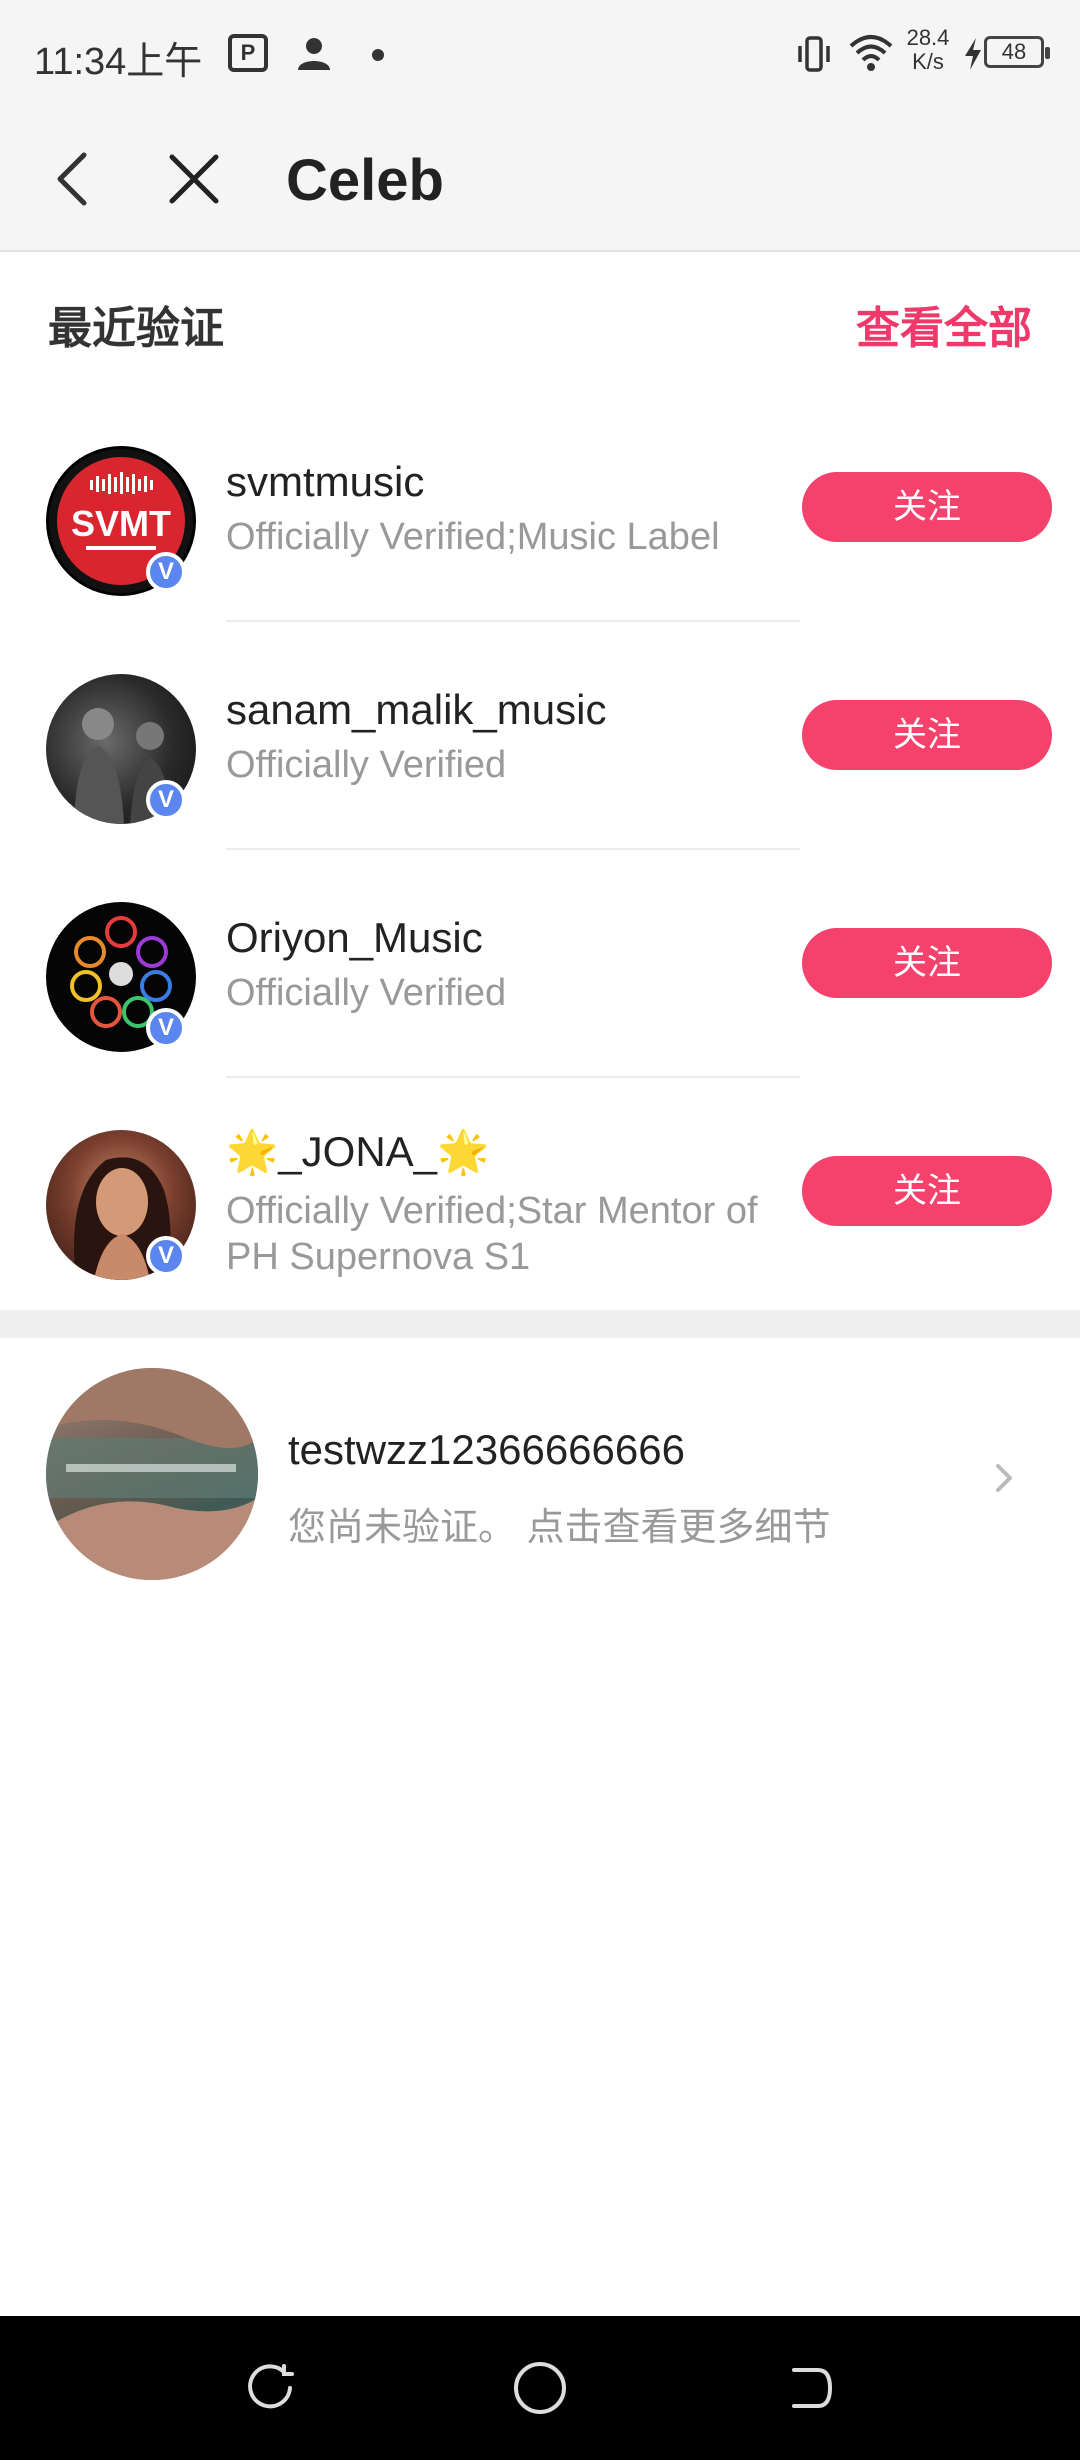 This screenshot has width=1080, height=2460. Describe the element at coordinates (354, 937) in the screenshot. I see `celeb-name: Oriyon_Music` at that location.